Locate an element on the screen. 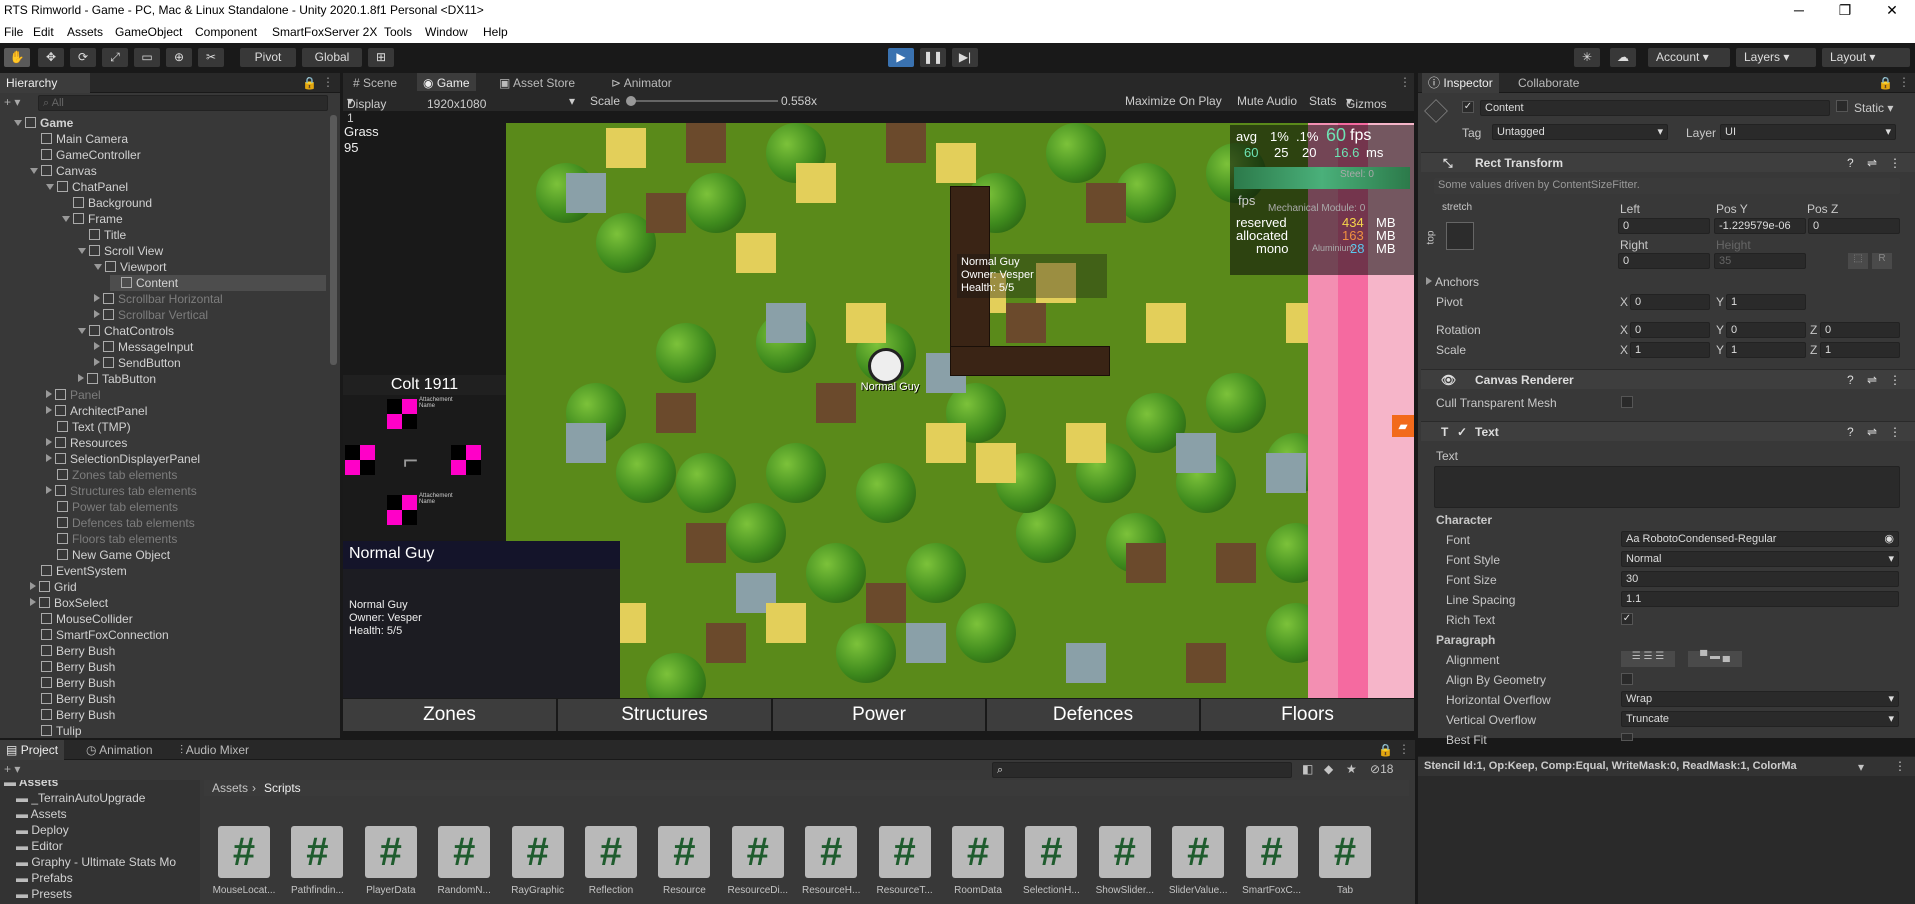  kebab-menu-icon: ⋮ is located at coordinates (328, 82).